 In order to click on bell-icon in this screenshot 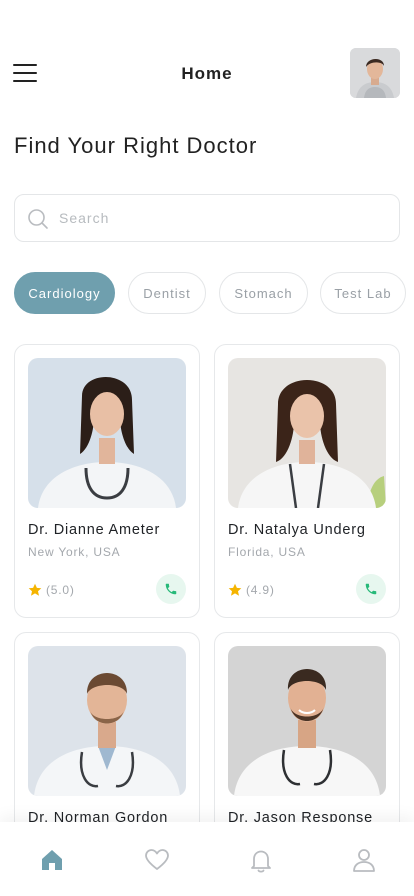, I will do `click(261, 861)`.